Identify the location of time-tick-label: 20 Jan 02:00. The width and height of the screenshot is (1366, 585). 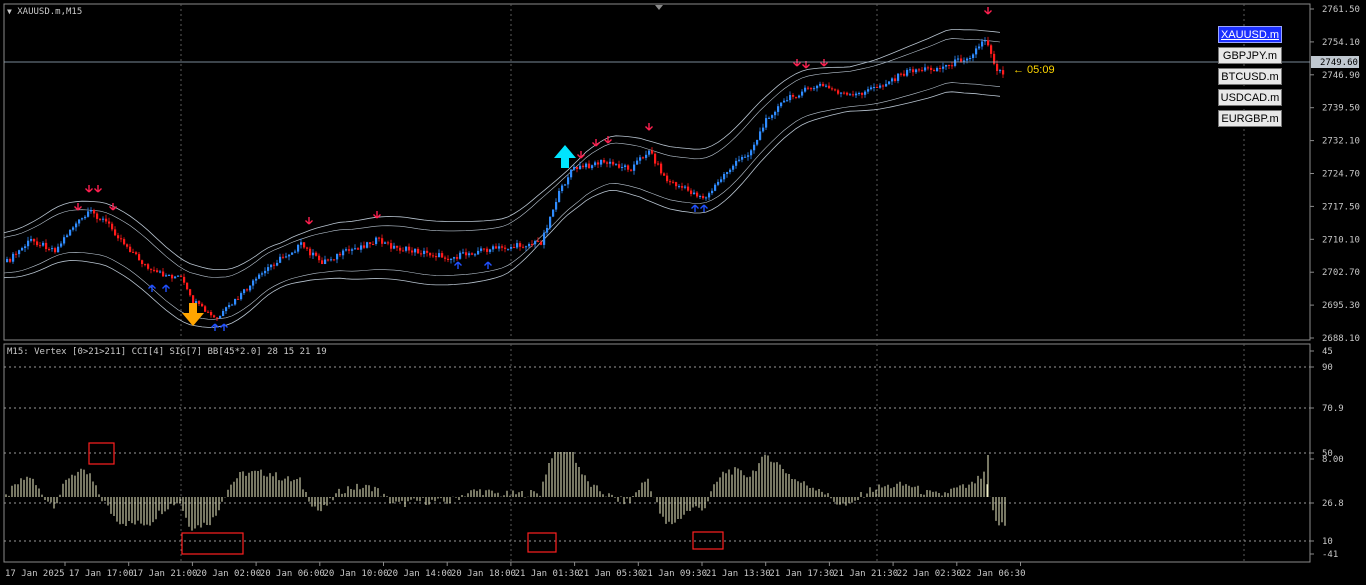
(228, 574).